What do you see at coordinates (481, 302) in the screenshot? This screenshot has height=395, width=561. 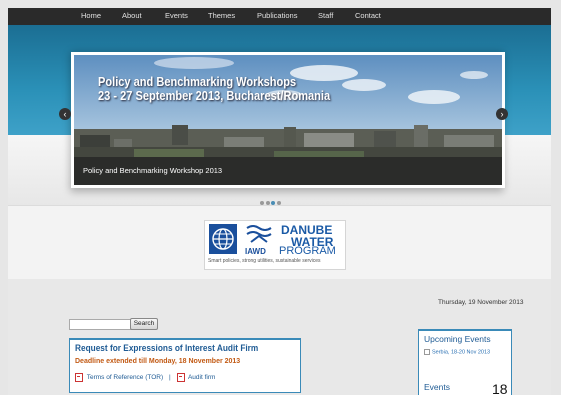 I see `current-date: Thursday, 19 November 2013` at bounding box center [481, 302].